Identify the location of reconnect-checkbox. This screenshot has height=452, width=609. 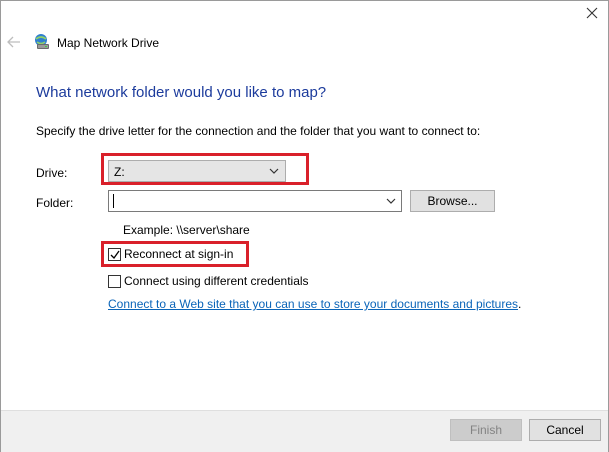
(114, 254).